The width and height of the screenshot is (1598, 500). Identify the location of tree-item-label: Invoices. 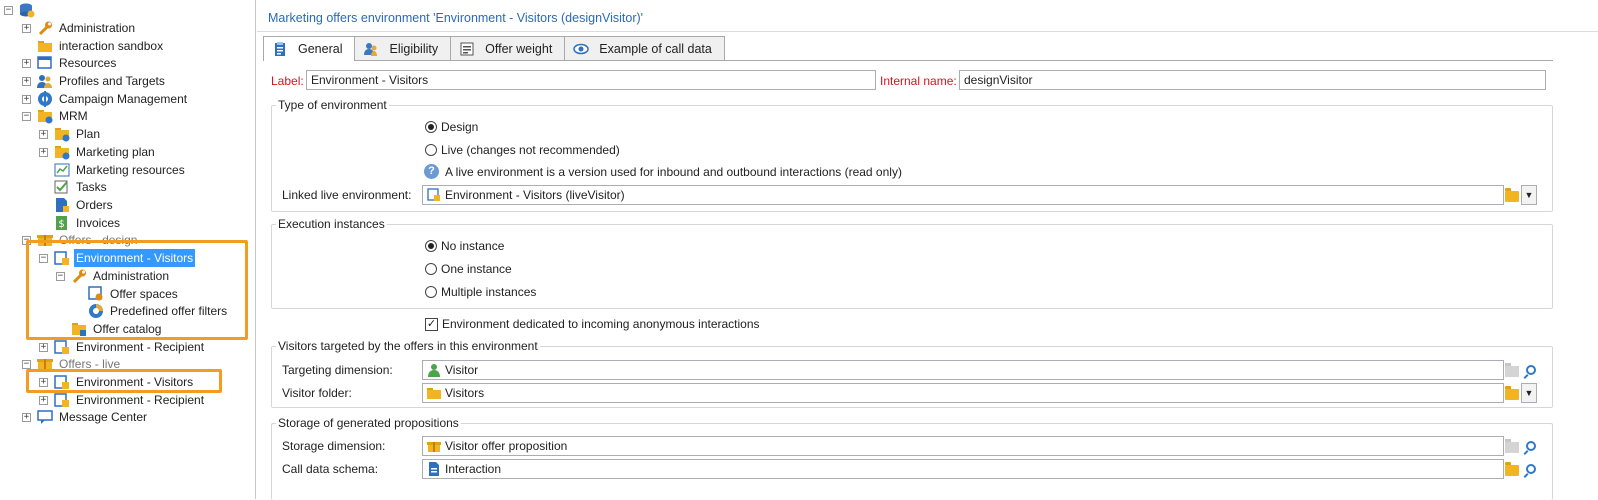
(98, 223).